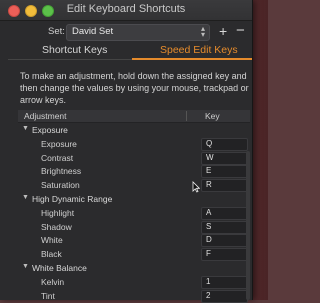  Describe the element at coordinates (134, 116) in the screenshot. I see `table-header: Adjustment Key` at that location.